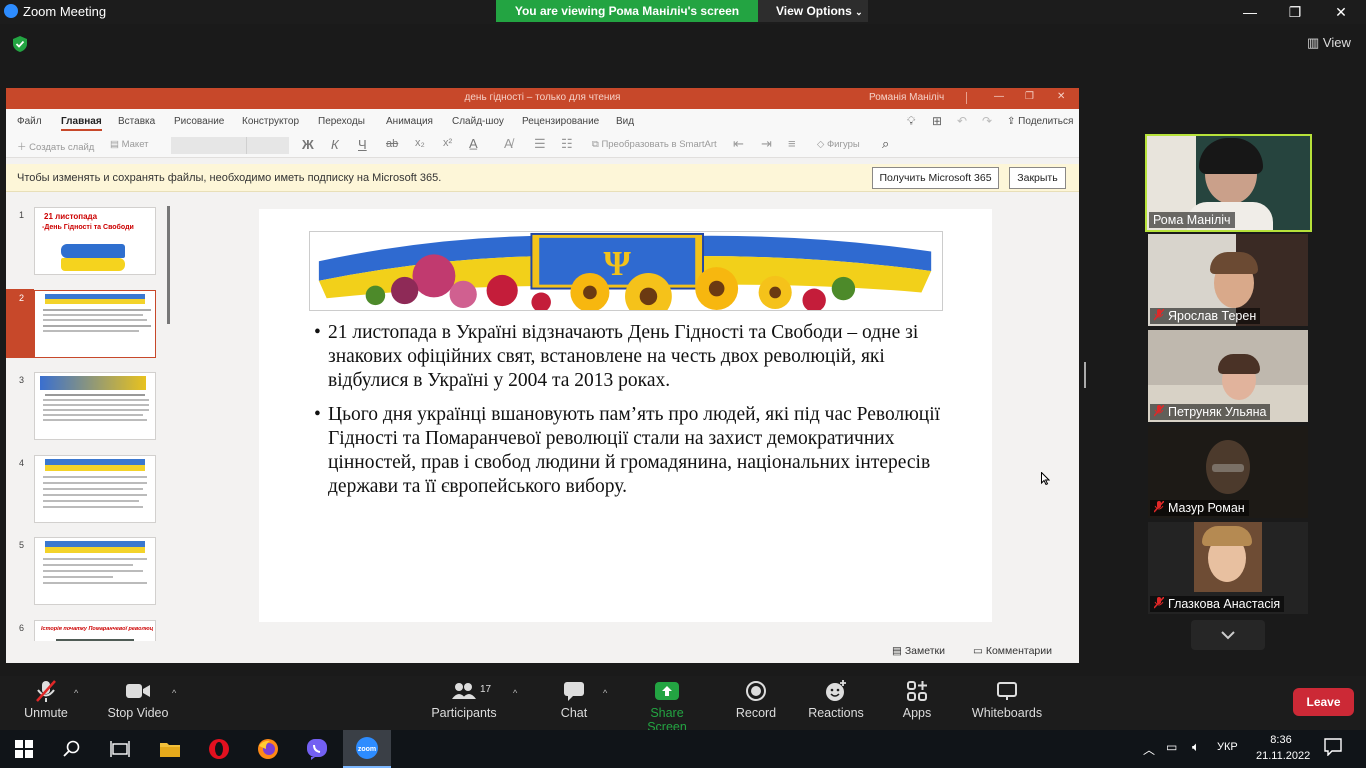 This screenshot has width=1366, height=768. Describe the element at coordinates (1037, 178) in the screenshot. I see `close-notice-button: Закрыть` at that location.